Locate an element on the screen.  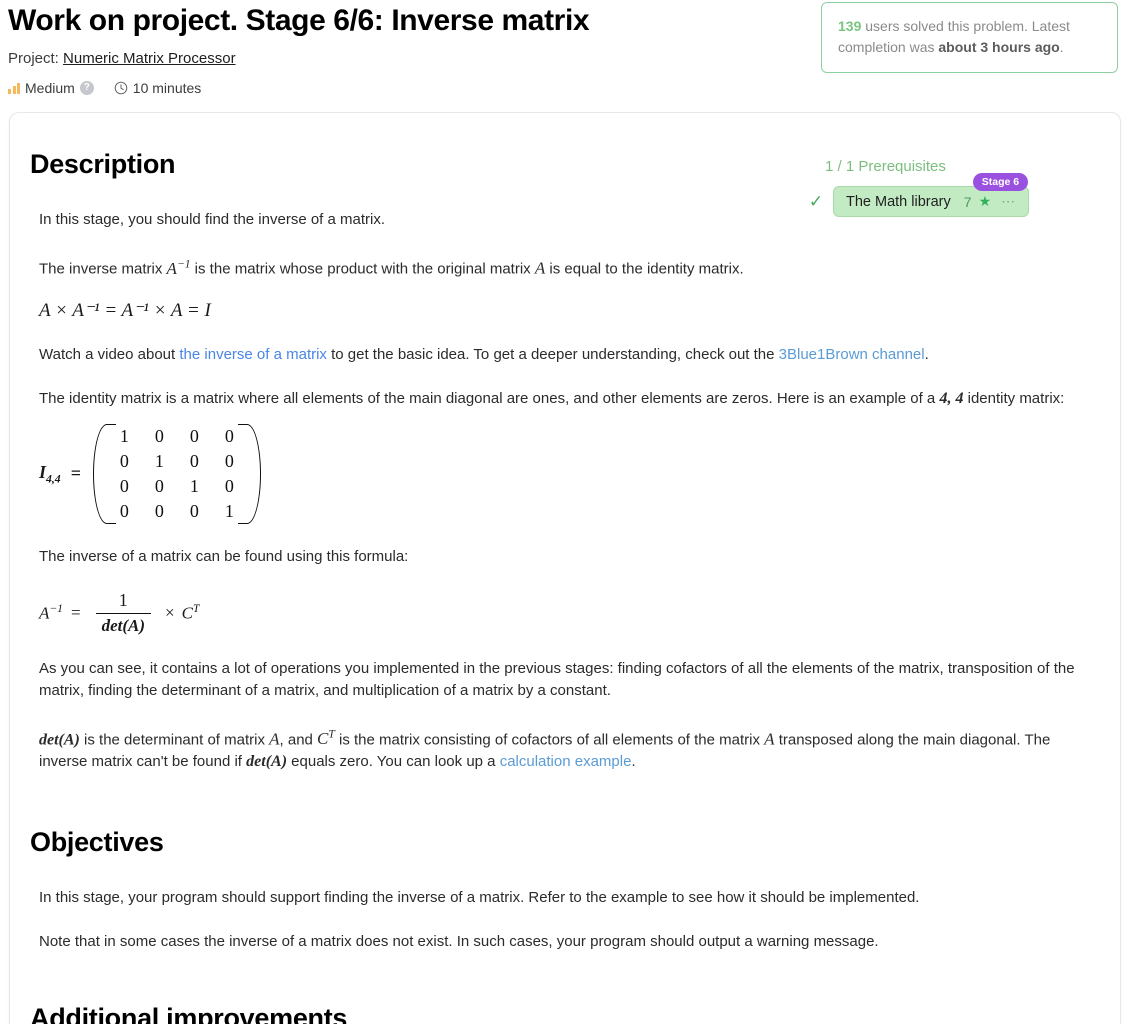
formula-fraction: 1 det(A) is located at coordinates (123, 612).